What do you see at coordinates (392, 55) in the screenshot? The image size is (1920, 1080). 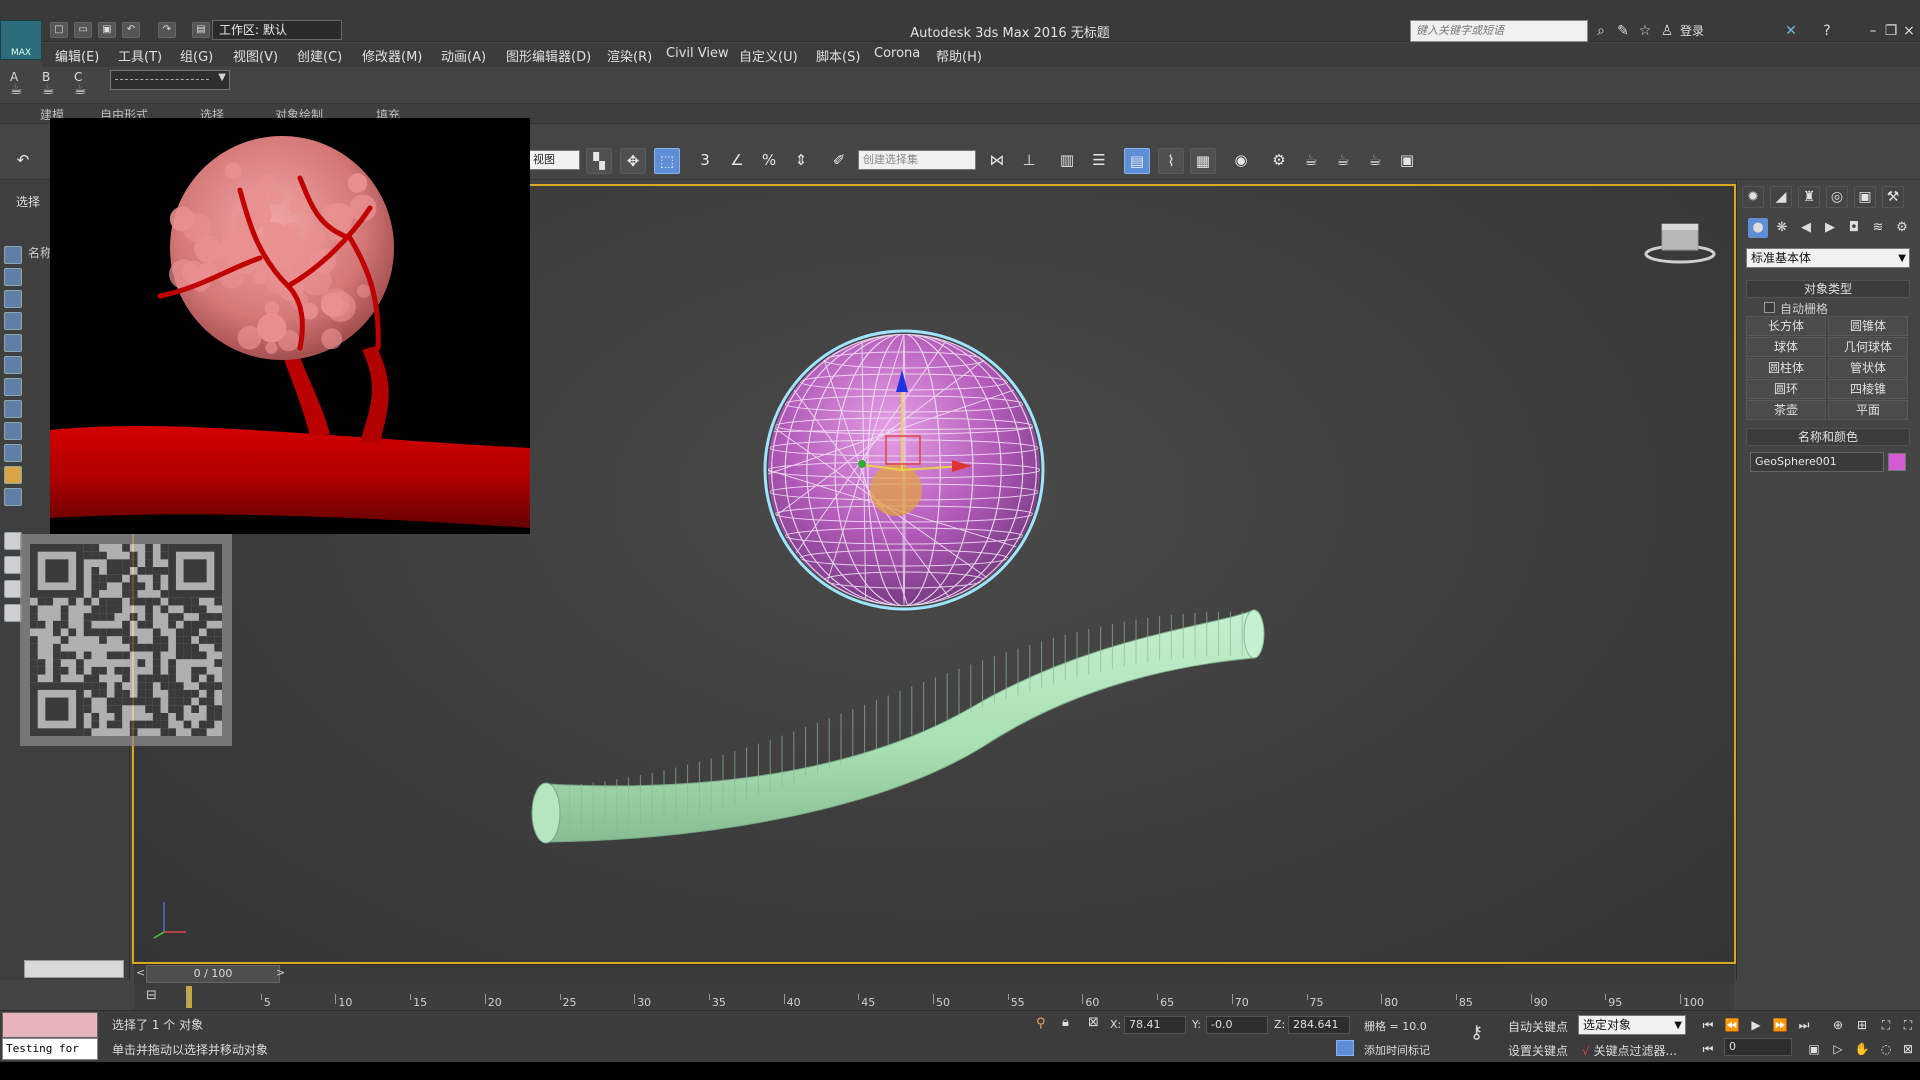 I see `menu-modifiers: 修改器(M)` at bounding box center [392, 55].